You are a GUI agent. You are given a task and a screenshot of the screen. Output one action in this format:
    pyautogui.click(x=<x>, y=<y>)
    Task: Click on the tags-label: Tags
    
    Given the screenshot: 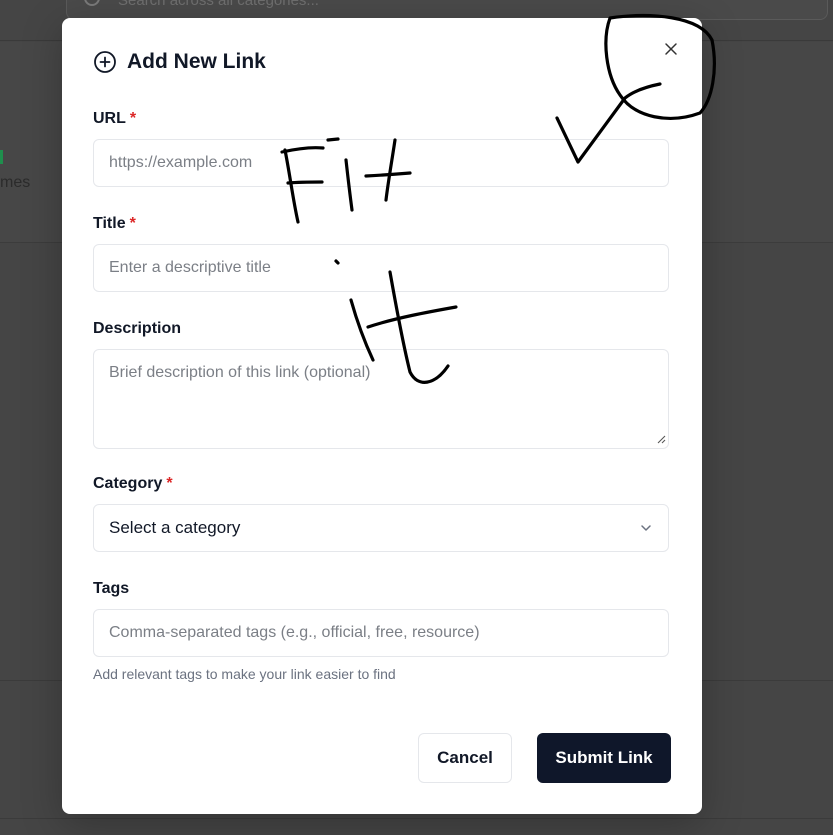 What is the action you would take?
    pyautogui.click(x=111, y=589)
    